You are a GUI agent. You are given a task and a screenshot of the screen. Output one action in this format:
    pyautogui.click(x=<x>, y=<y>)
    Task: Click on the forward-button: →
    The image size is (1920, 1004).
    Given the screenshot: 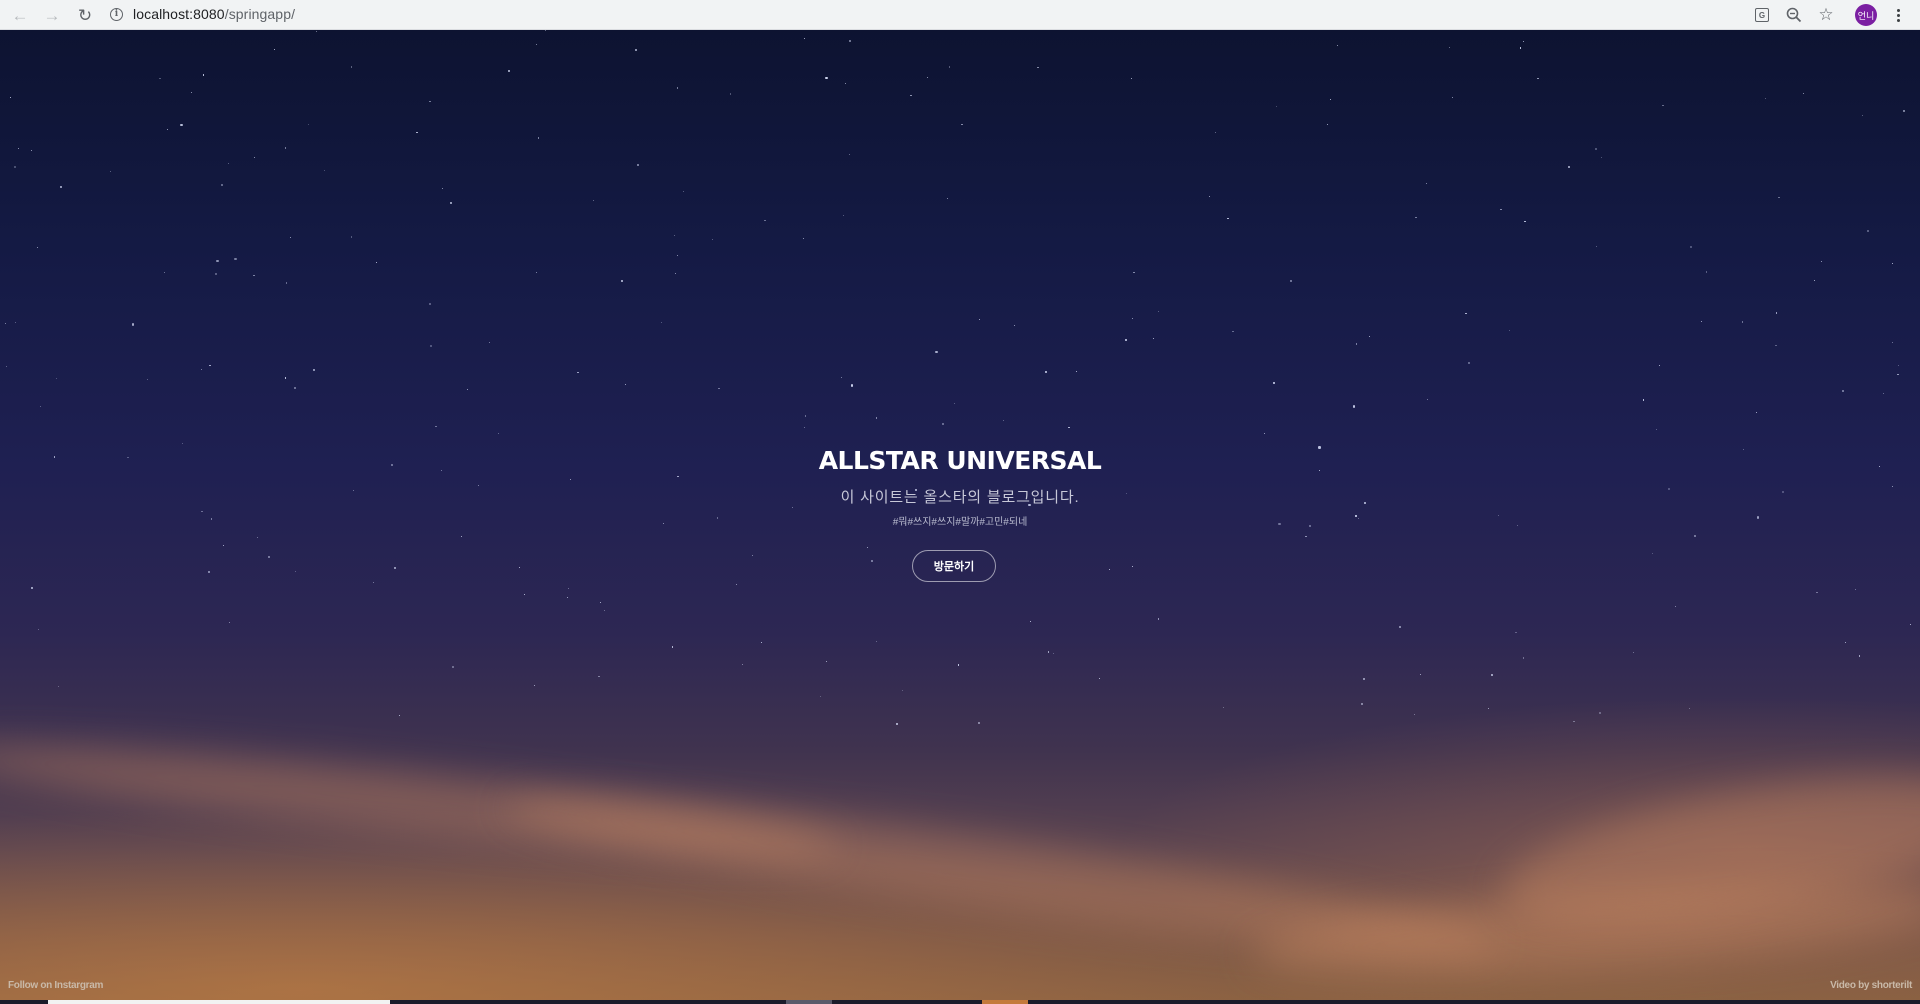 What is the action you would take?
    pyautogui.click(x=52, y=15)
    